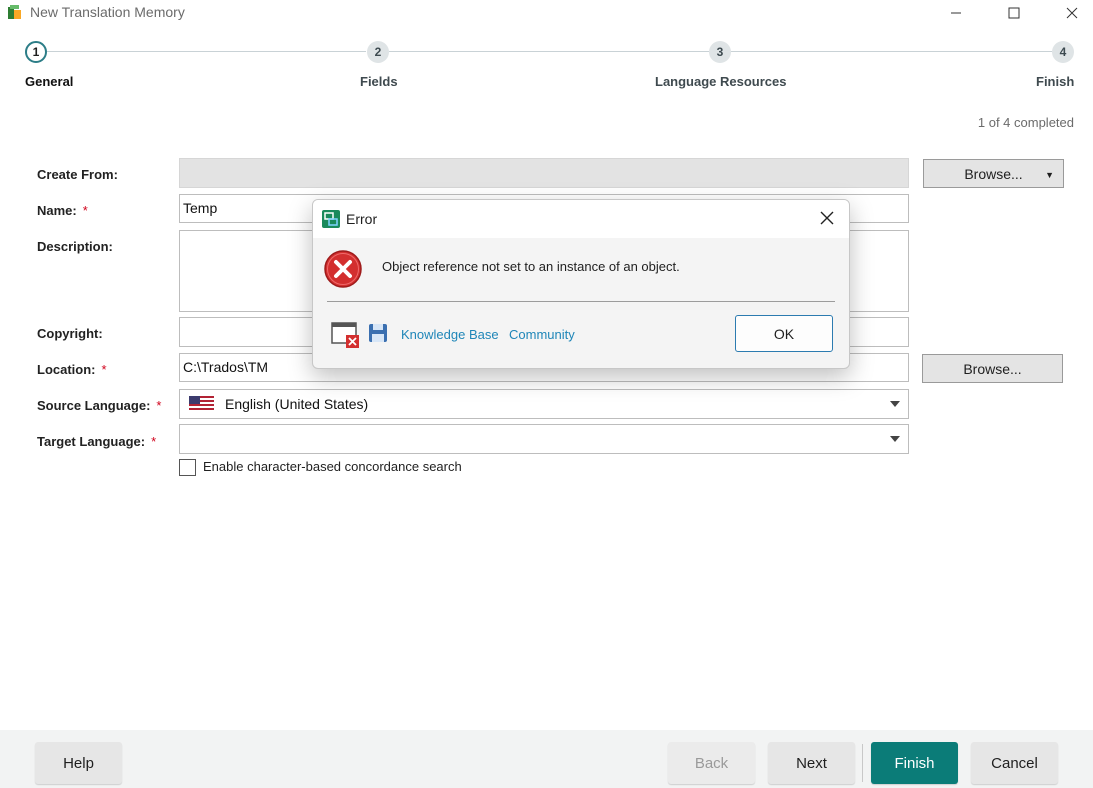 The width and height of the screenshot is (1093, 788). Describe the element at coordinates (581, 301) in the screenshot. I see `dialog-divider` at that location.